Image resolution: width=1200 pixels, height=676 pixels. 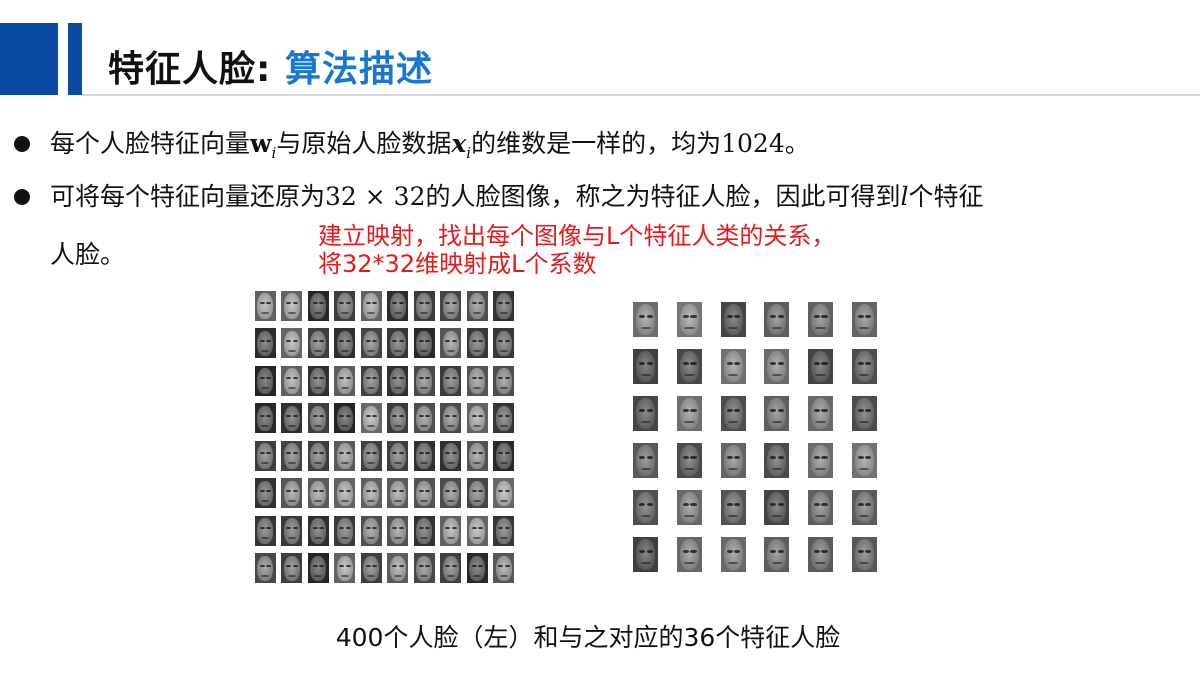 I want to click on title-bar-stripe, so click(x=75, y=59).